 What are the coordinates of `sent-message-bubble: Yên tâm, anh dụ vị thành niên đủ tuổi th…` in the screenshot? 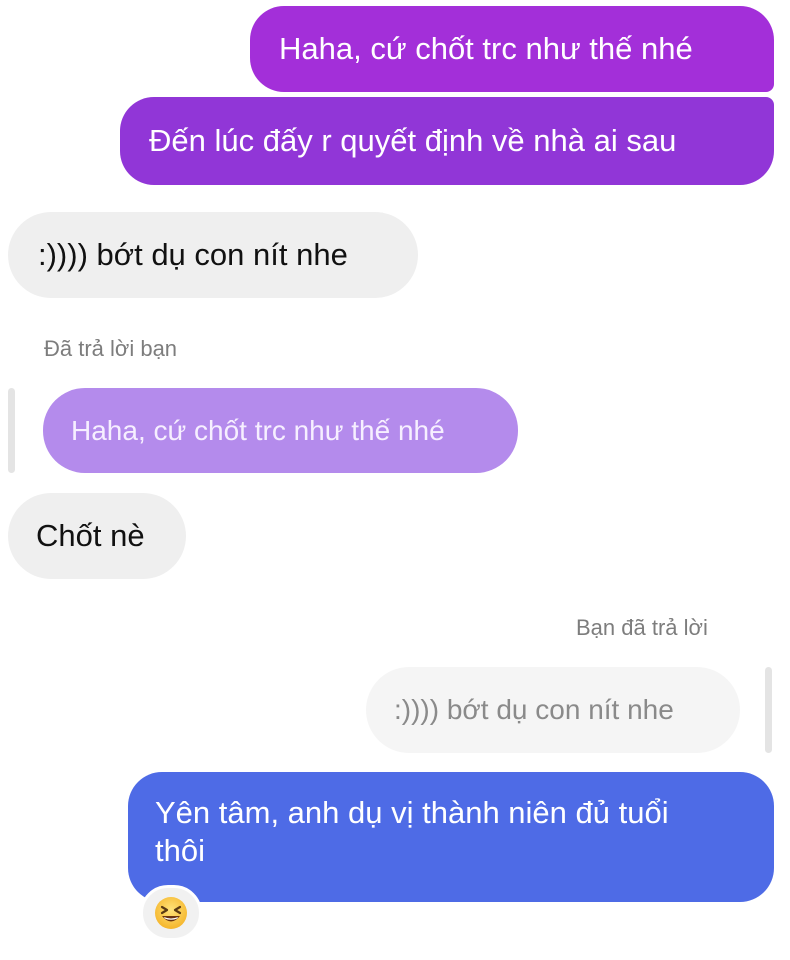 It's located at (451, 837).